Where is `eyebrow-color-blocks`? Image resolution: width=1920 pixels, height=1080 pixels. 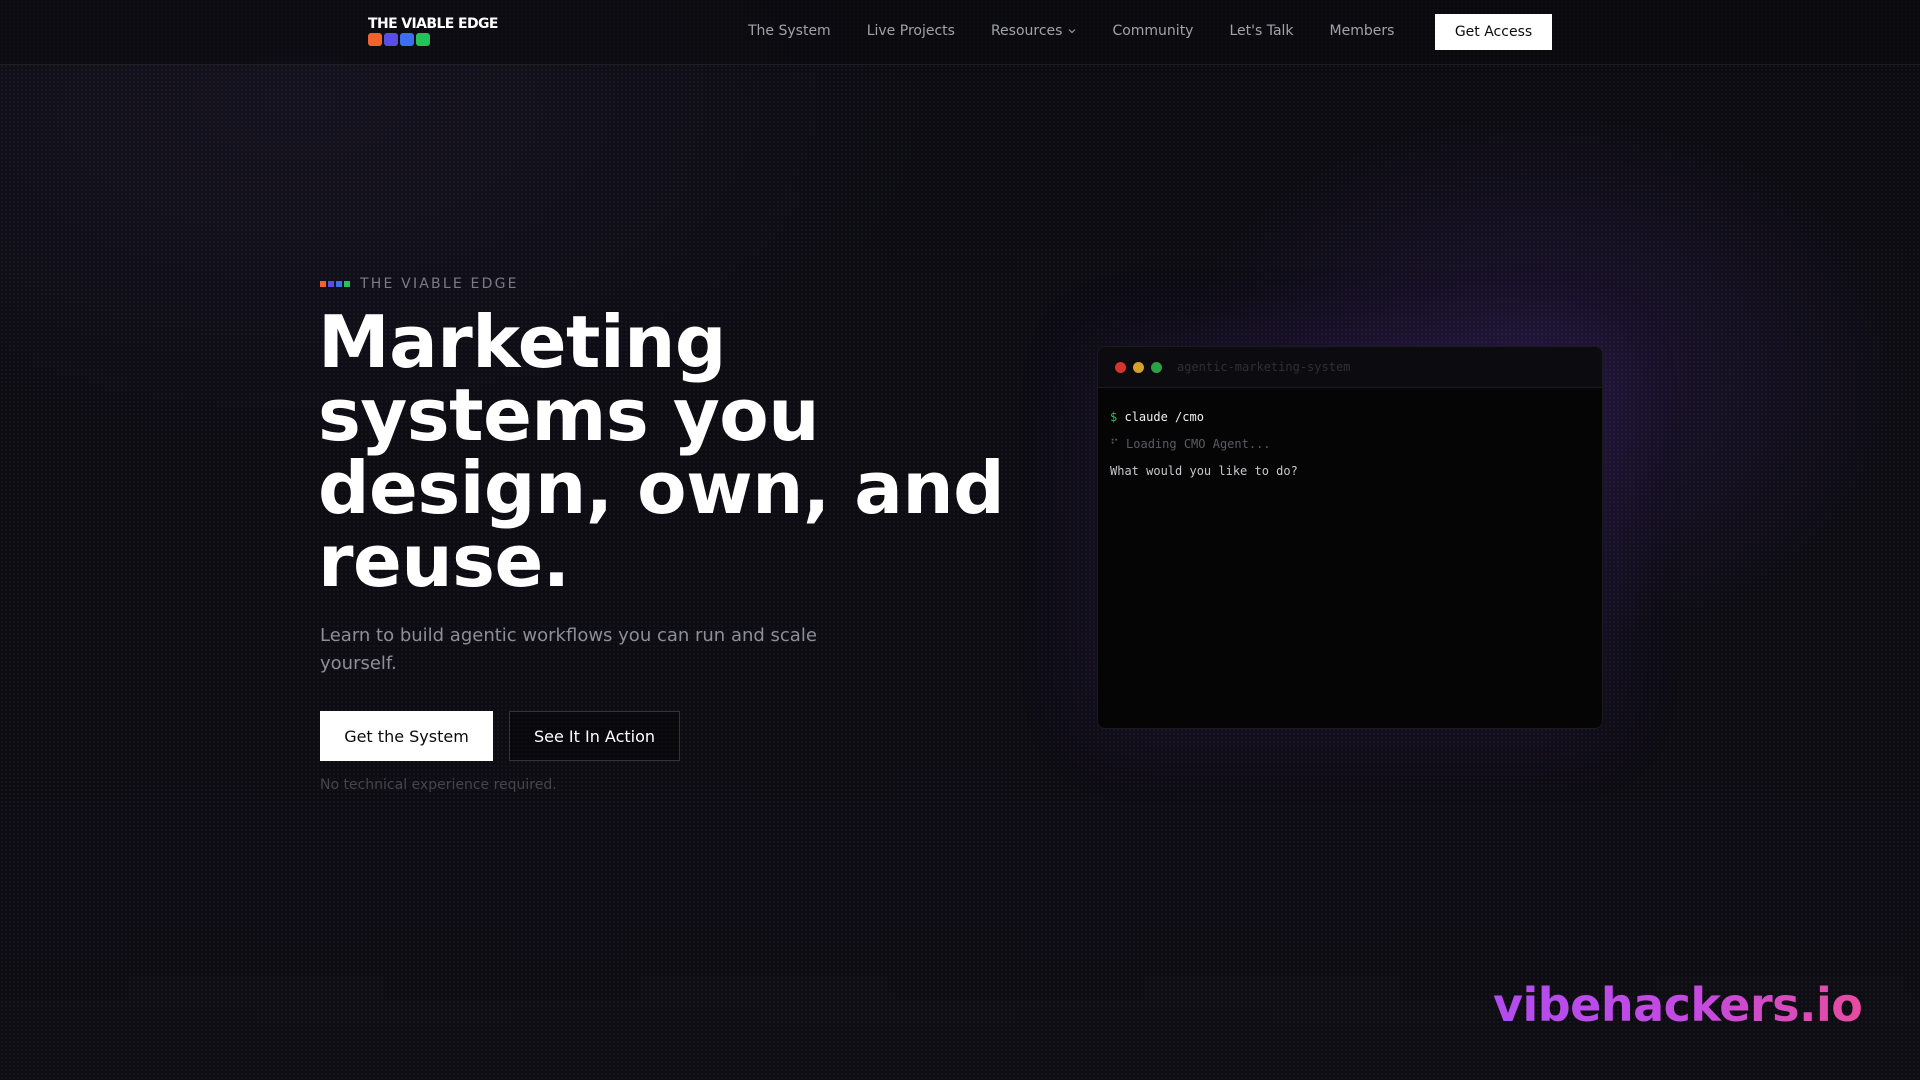 eyebrow-color-blocks is located at coordinates (335, 284).